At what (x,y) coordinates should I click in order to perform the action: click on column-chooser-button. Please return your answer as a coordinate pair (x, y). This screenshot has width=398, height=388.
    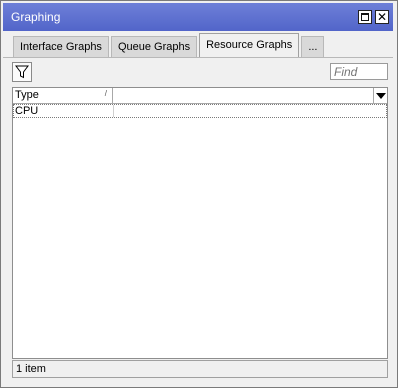
    Looking at the image, I should click on (380, 95).